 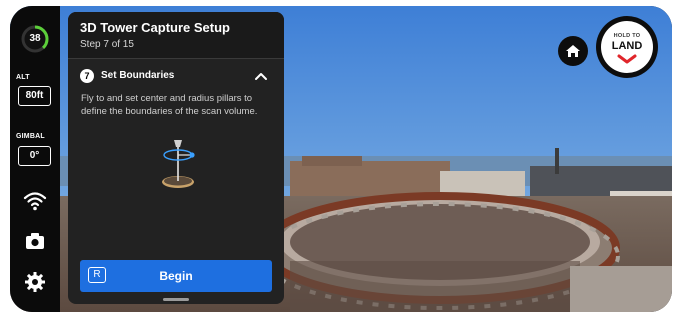 I want to click on gimbal-label: GIMBAL, so click(x=30, y=136).